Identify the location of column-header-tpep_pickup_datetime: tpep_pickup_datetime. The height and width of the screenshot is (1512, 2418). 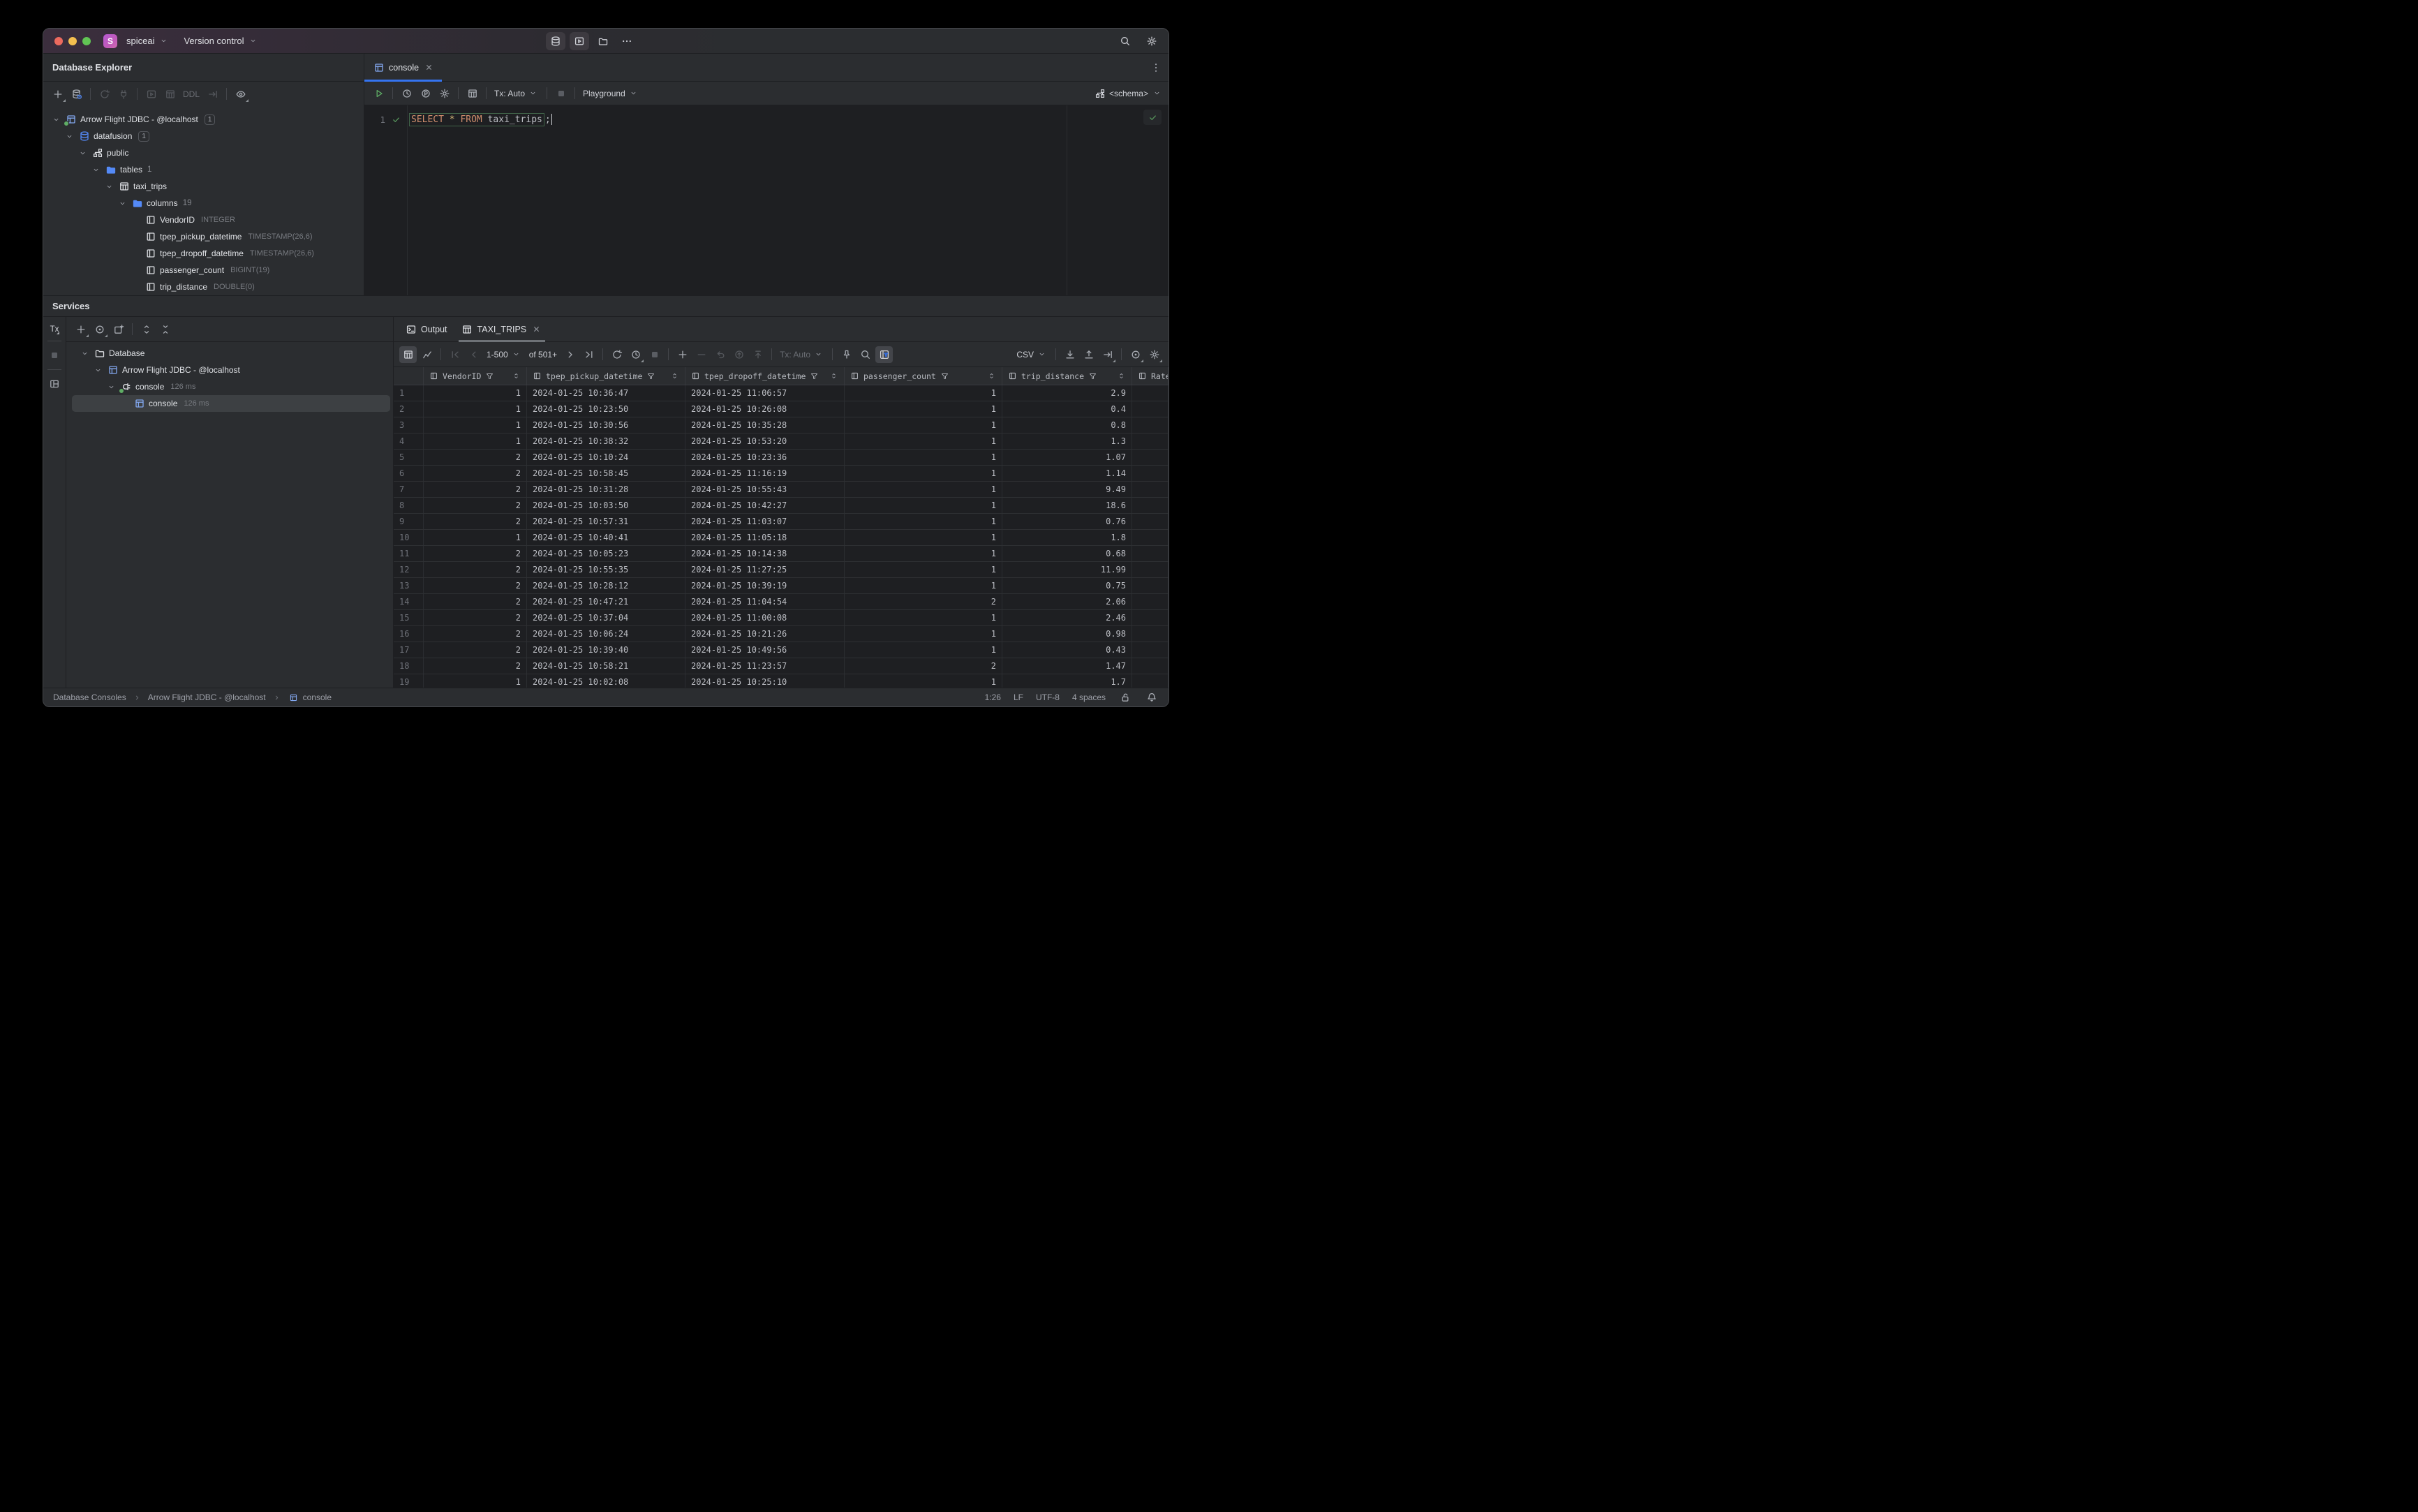
(606, 376).